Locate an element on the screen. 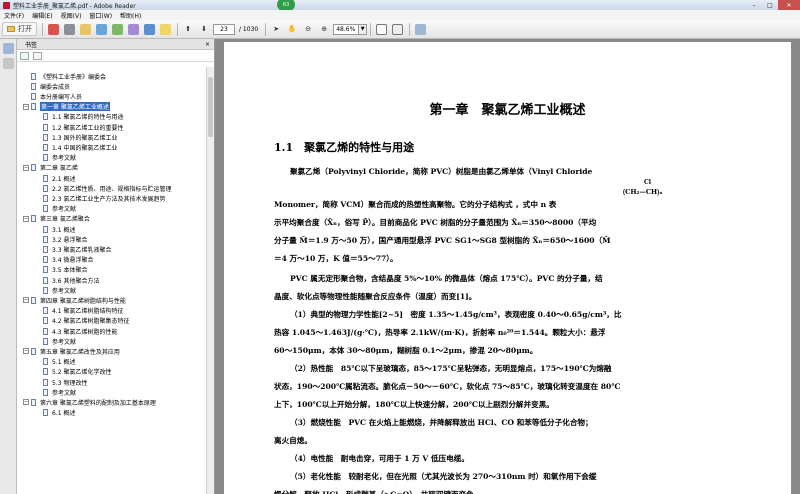  menu-view: 视图(V) is located at coordinates (71, 15).